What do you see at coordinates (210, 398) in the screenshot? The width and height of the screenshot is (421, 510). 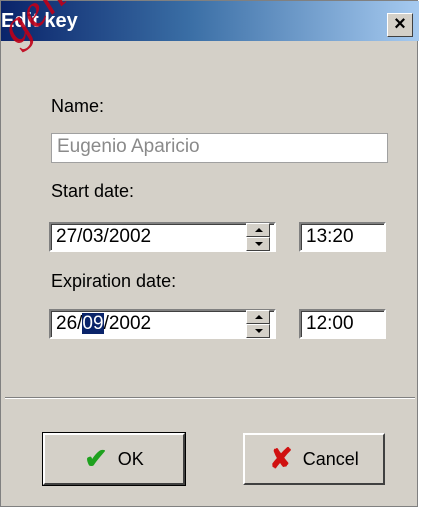 I see `divider` at bounding box center [210, 398].